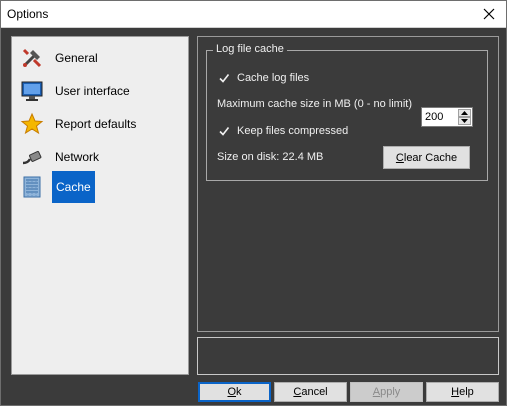 The height and width of the screenshot is (406, 507). I want to click on nav-item-network: Network, so click(100, 157).